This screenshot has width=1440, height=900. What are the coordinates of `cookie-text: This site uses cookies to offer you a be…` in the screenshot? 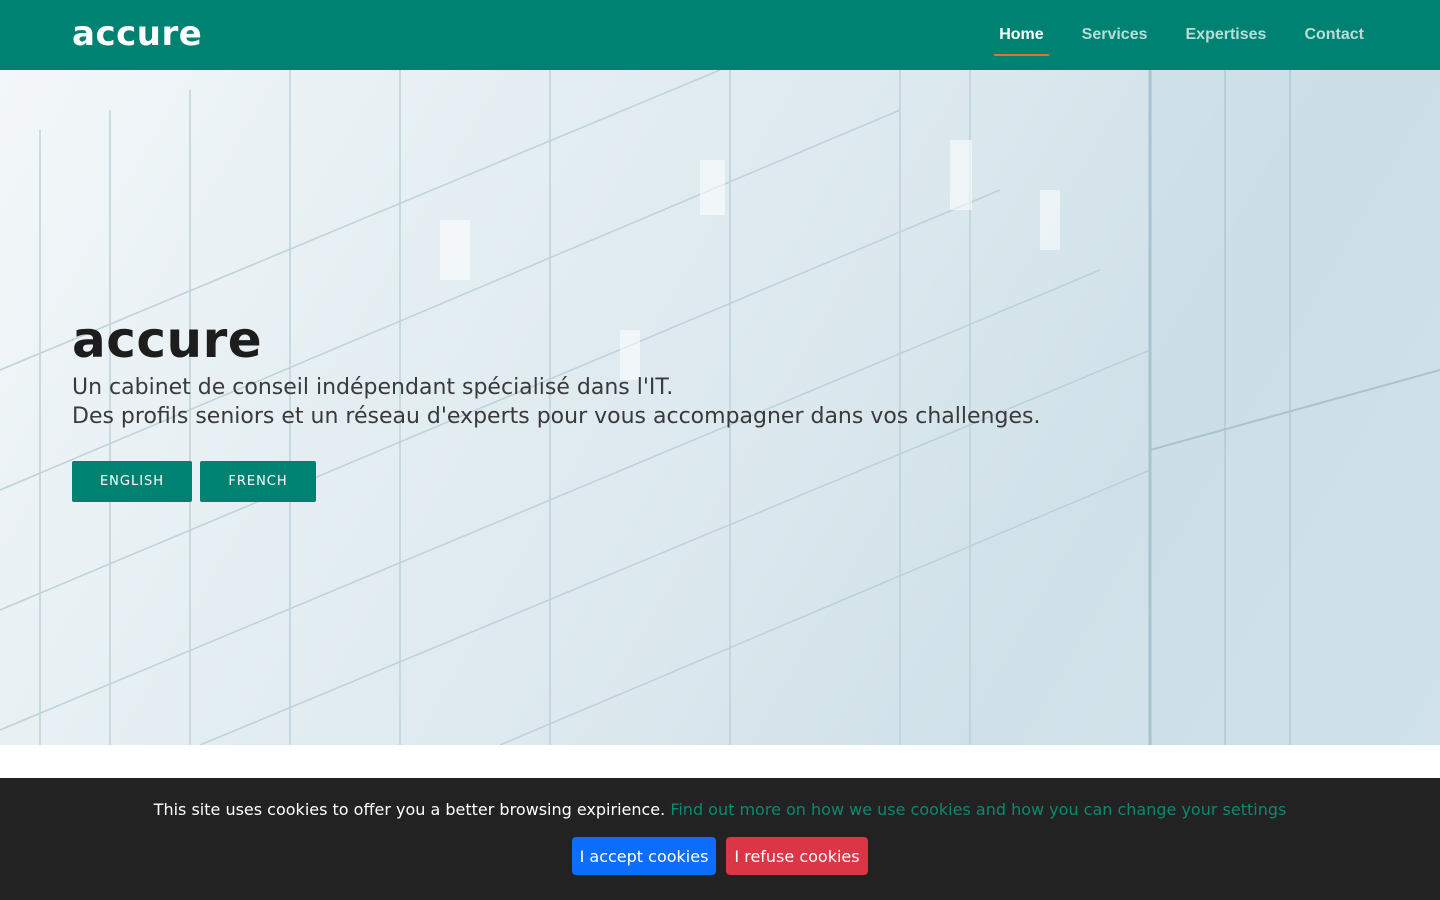 It's located at (409, 809).